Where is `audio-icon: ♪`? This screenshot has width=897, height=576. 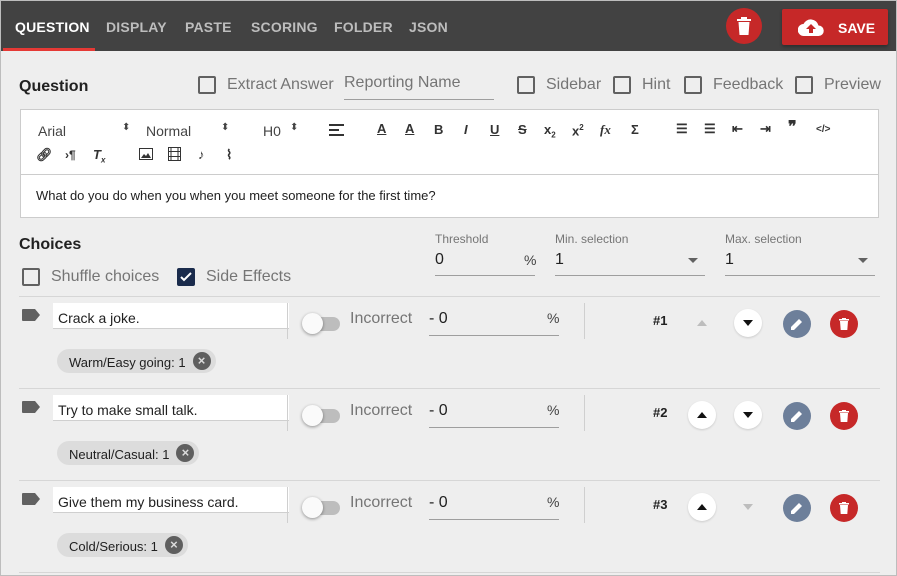 audio-icon: ♪ is located at coordinates (201, 155).